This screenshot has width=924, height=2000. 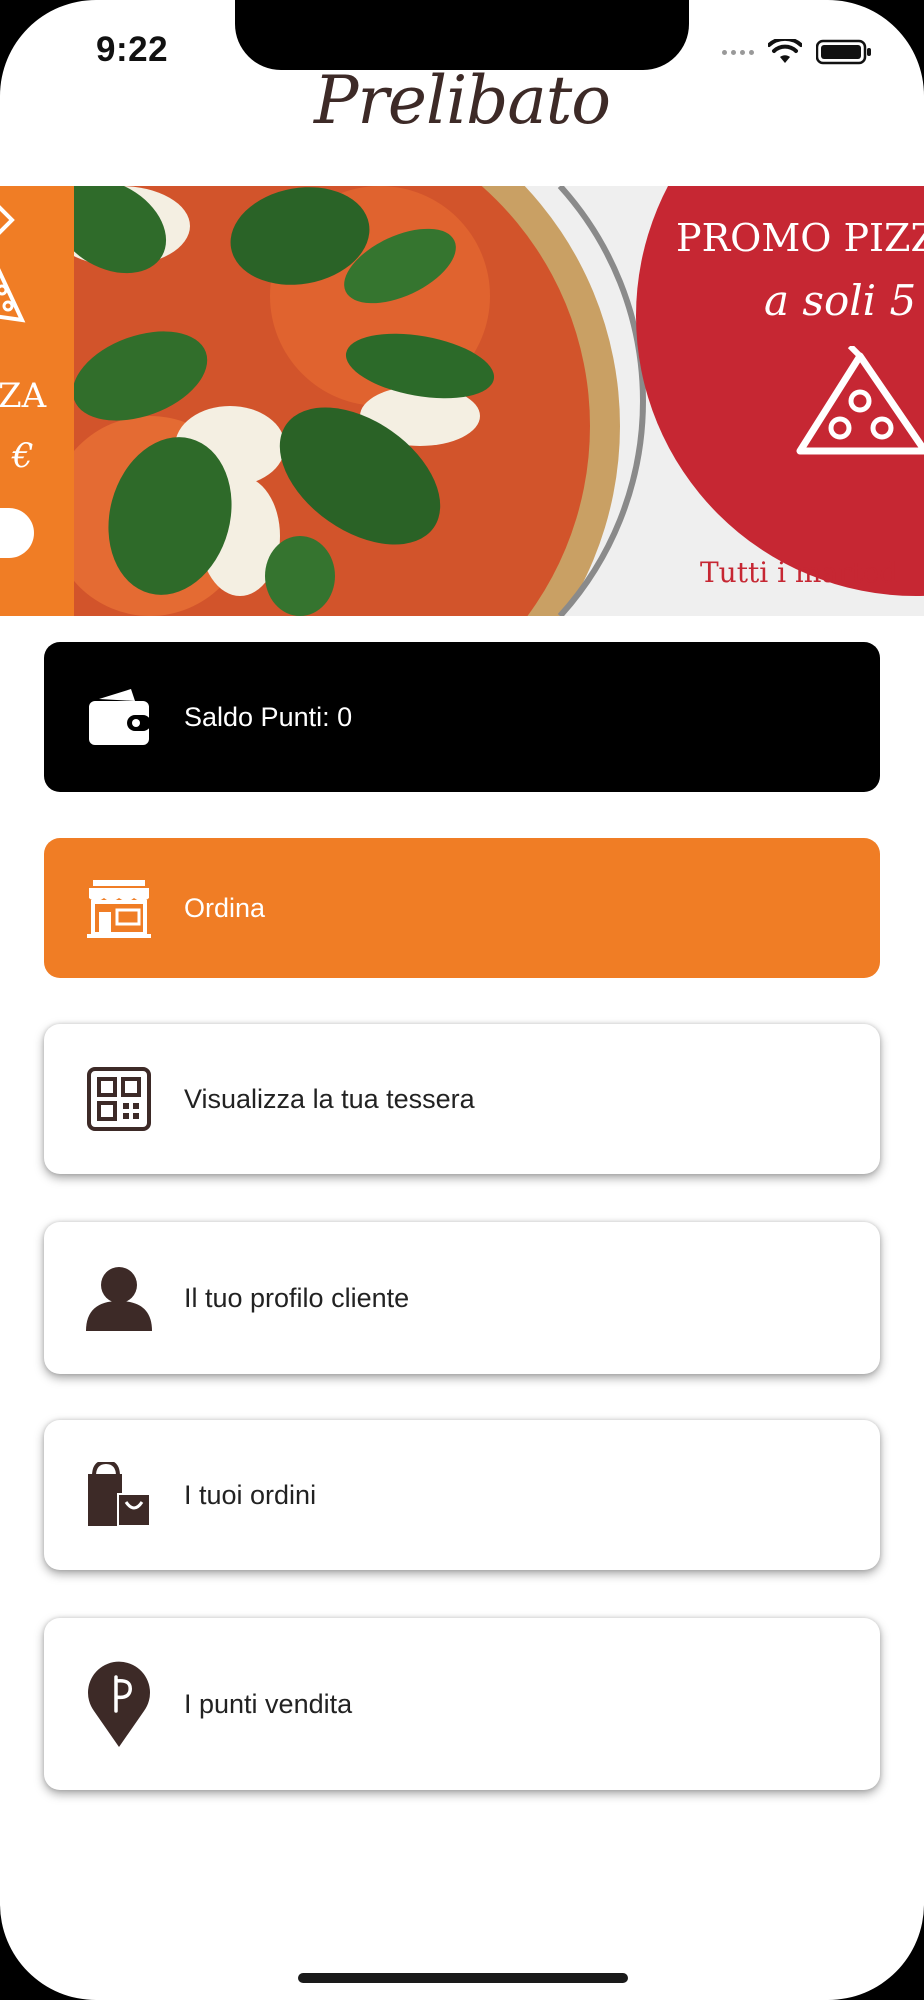 I want to click on promo-days: Tutti i marted, so click(x=799, y=572).